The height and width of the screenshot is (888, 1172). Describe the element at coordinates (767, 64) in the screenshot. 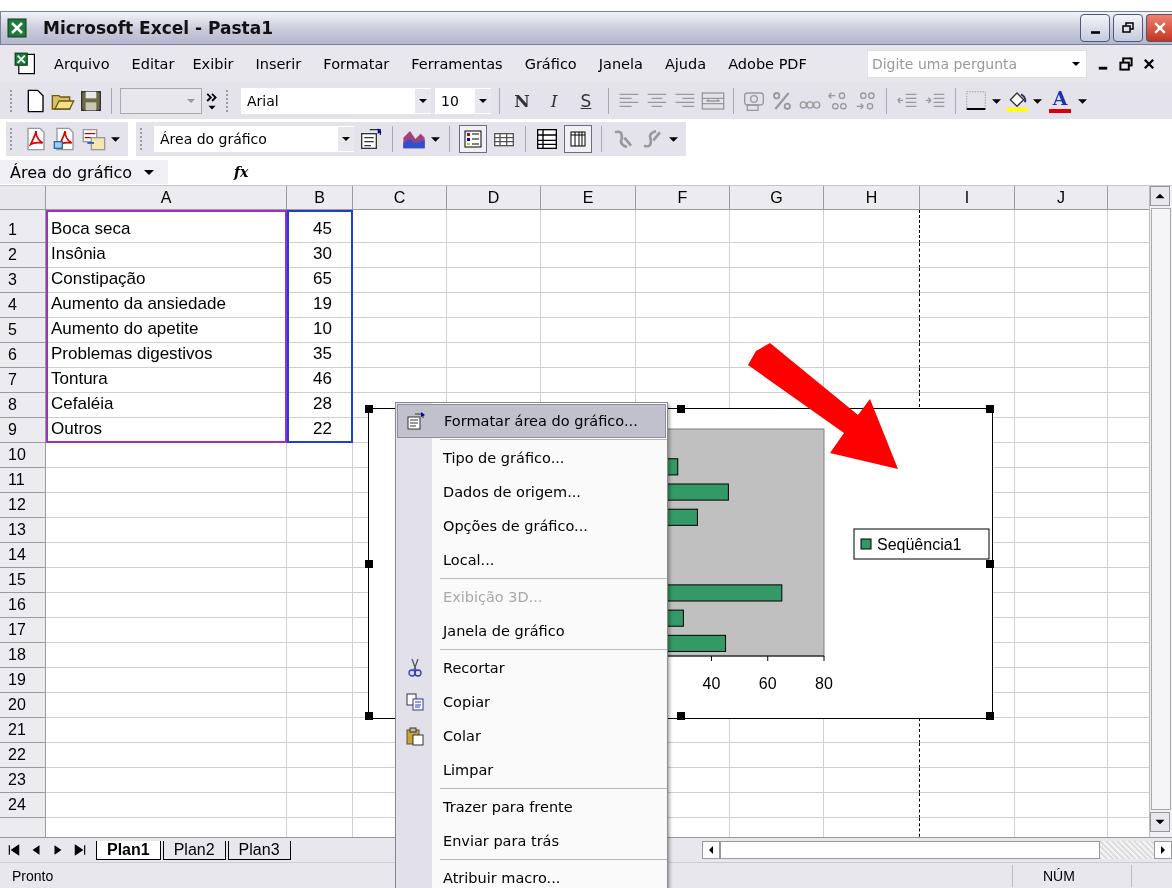

I see `menu-item: Adobe PDF` at that location.